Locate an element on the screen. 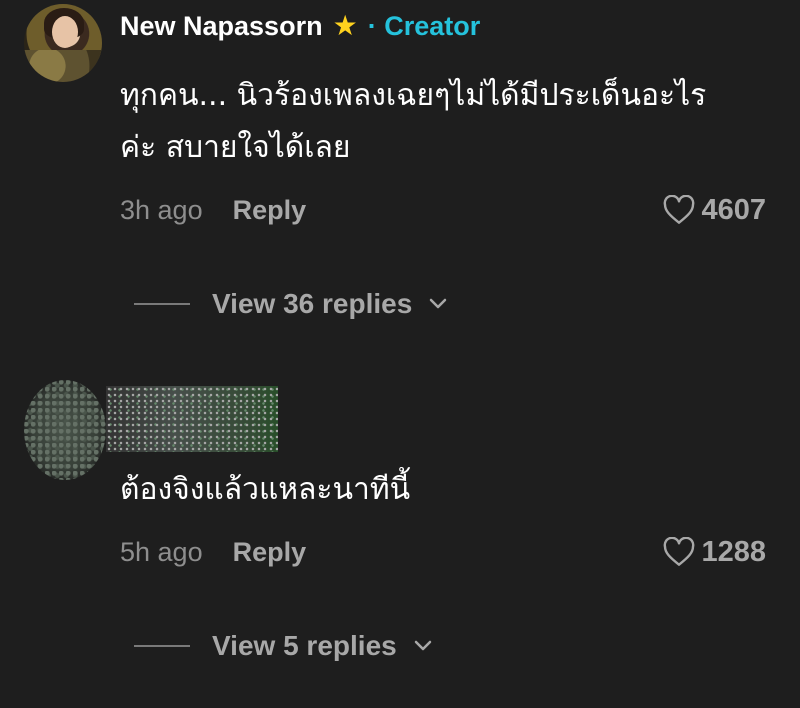  like-count: 4607 is located at coordinates (733, 209).